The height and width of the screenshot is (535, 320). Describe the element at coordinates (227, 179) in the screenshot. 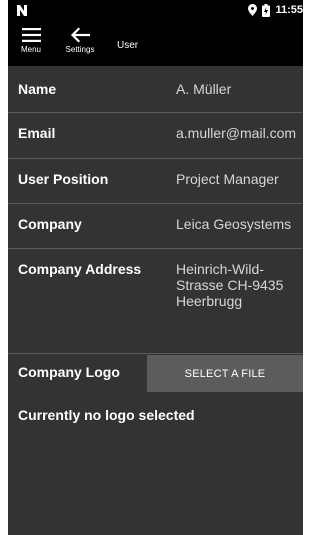

I see `field-value-position: Project Manager` at that location.